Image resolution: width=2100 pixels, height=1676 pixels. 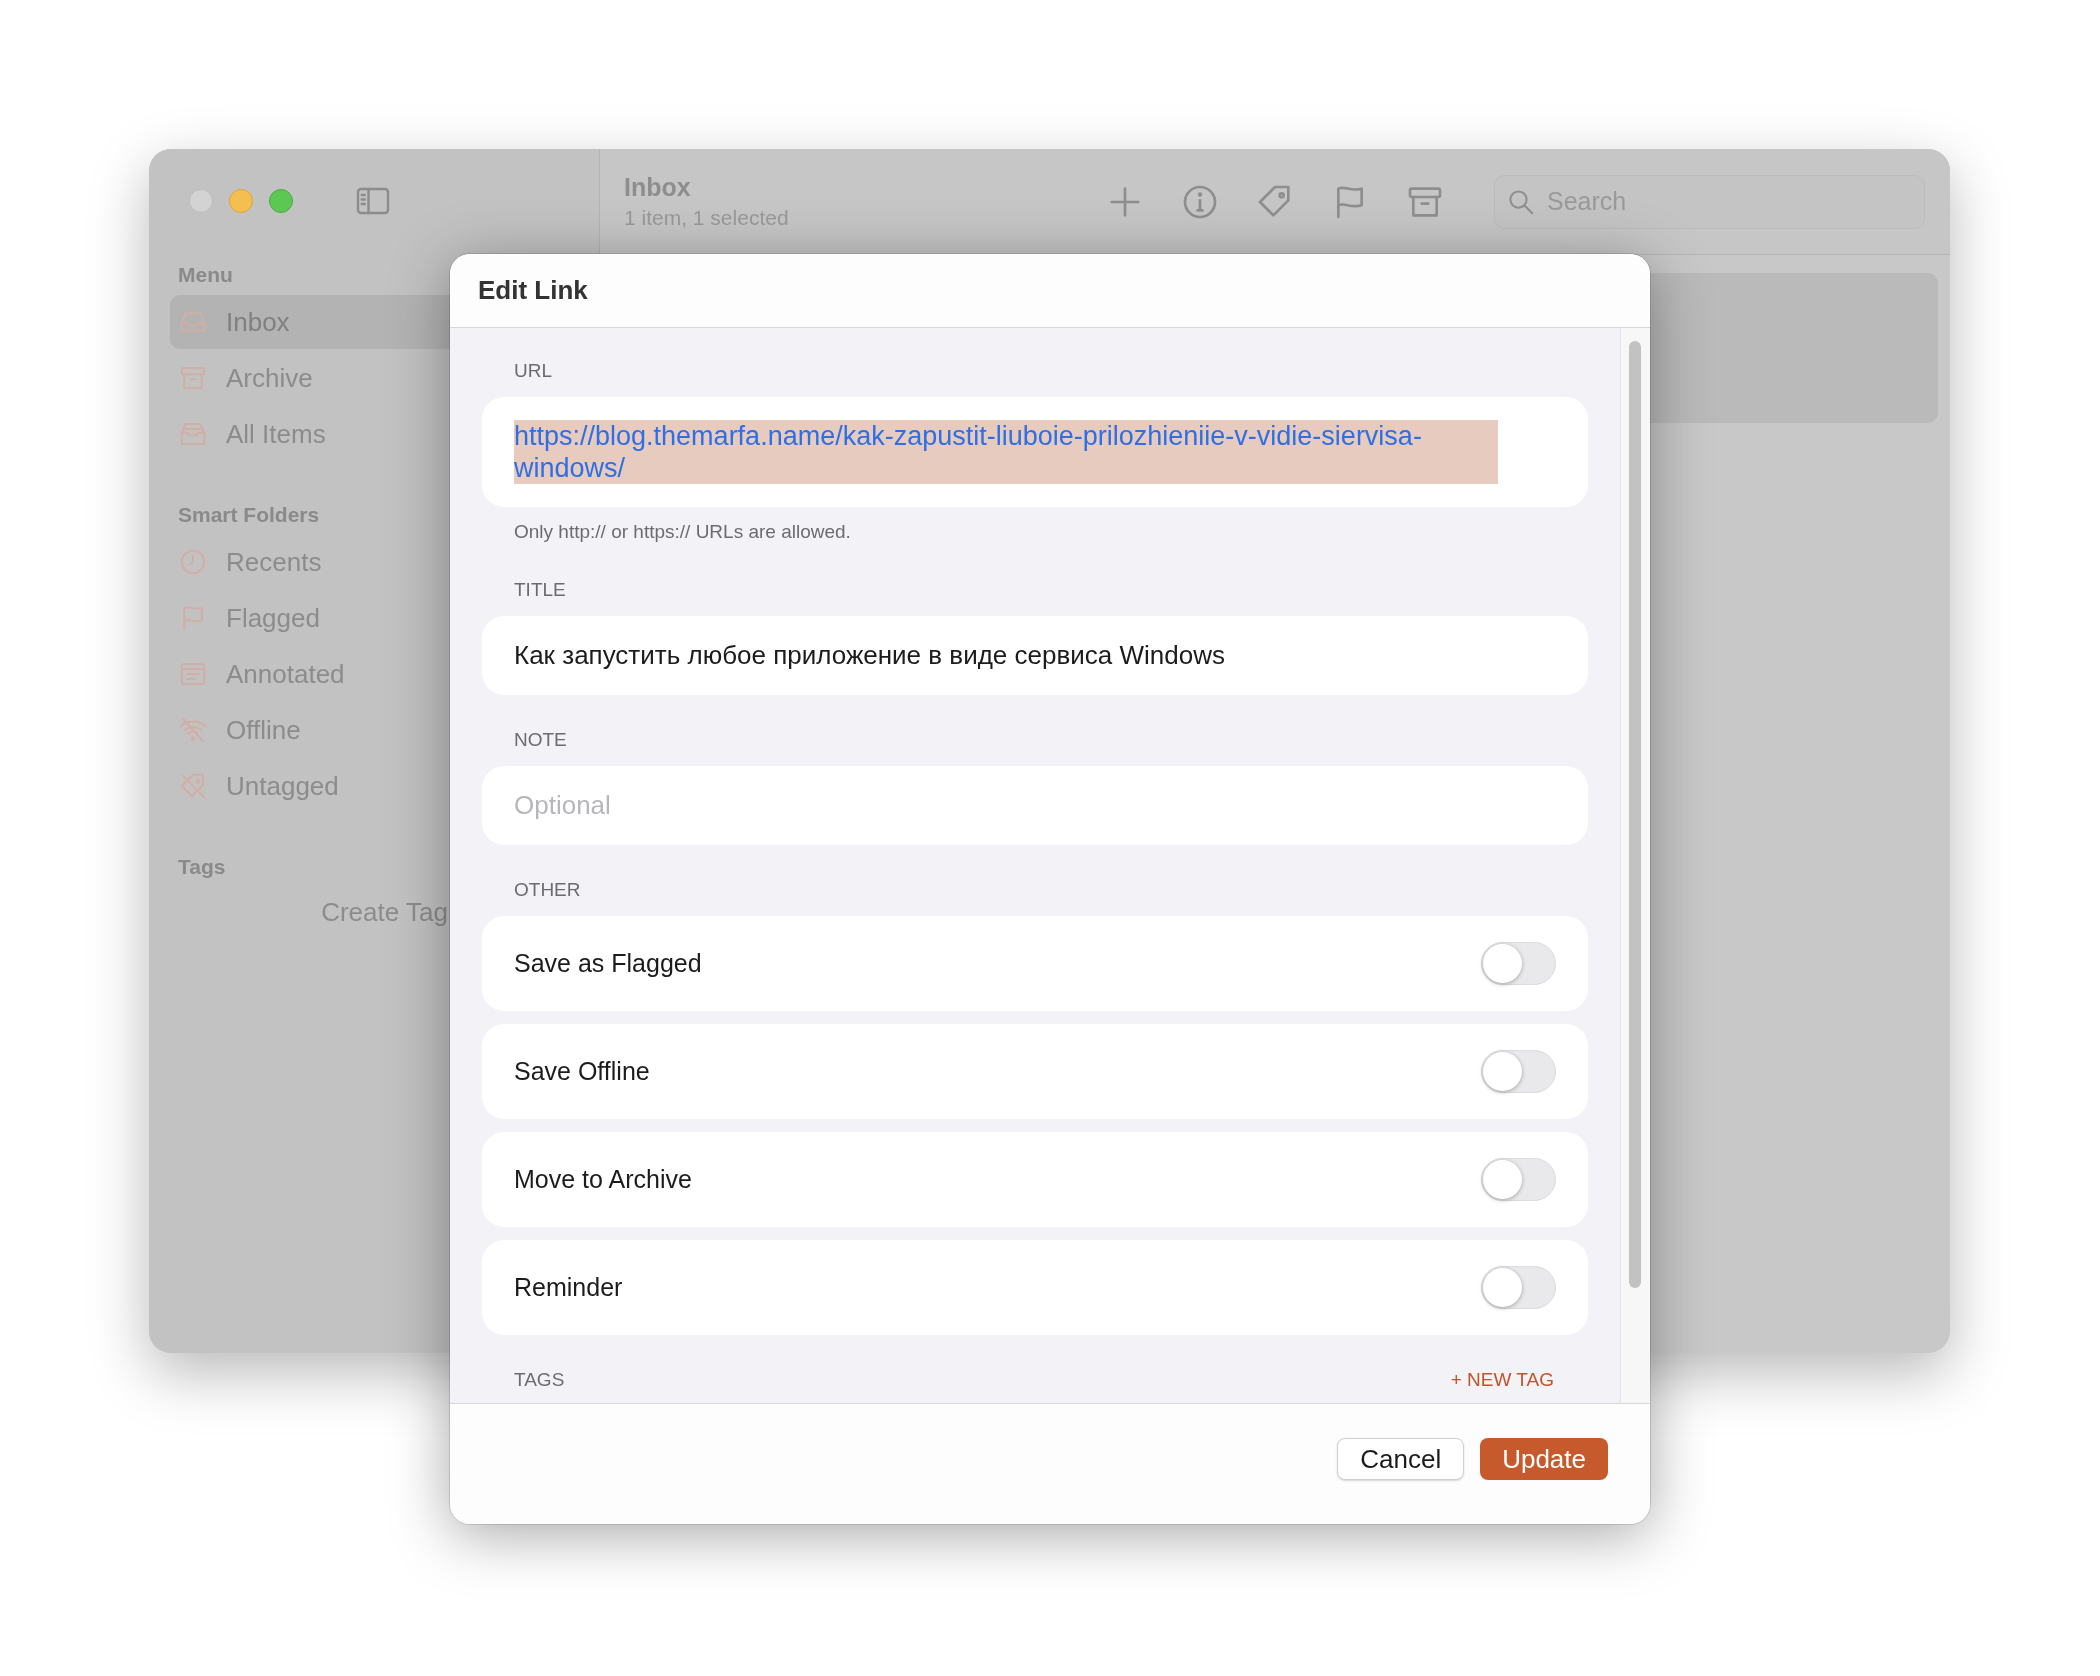 What do you see at coordinates (202, 867) in the screenshot?
I see `section-heading: Tags` at bounding box center [202, 867].